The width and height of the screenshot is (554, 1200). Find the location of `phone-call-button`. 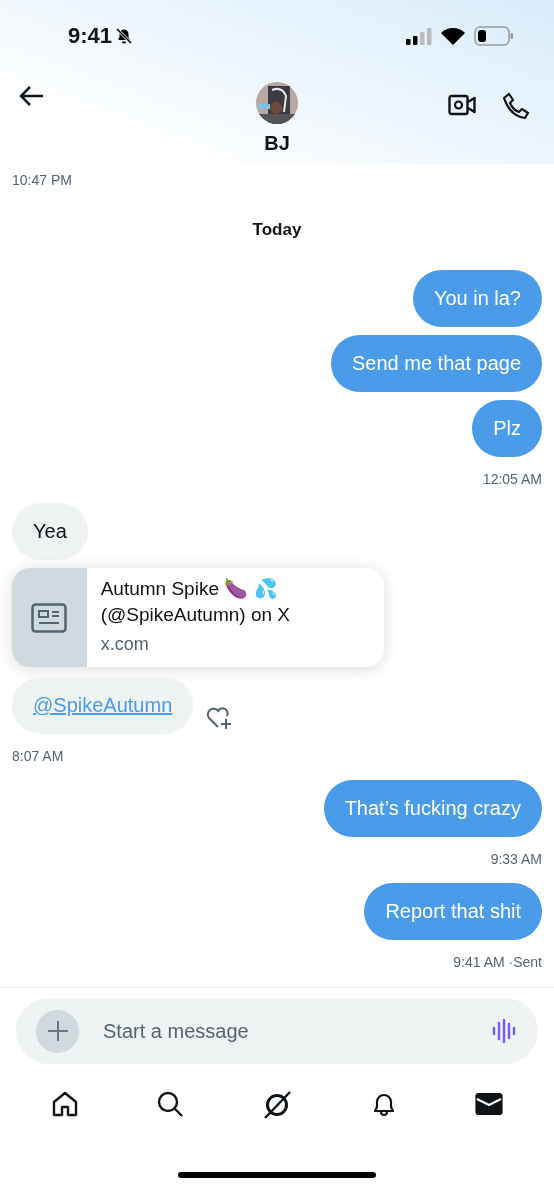

phone-call-button is located at coordinates (516, 106).